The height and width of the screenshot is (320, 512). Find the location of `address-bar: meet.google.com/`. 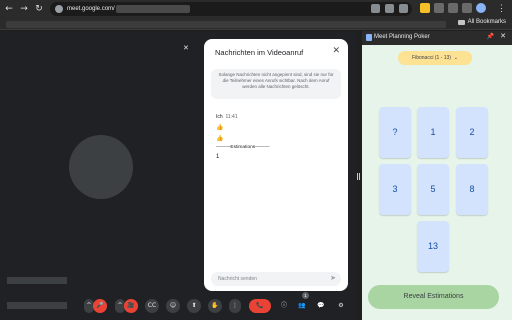

address-bar: meet.google.com/ is located at coordinates (231, 9).